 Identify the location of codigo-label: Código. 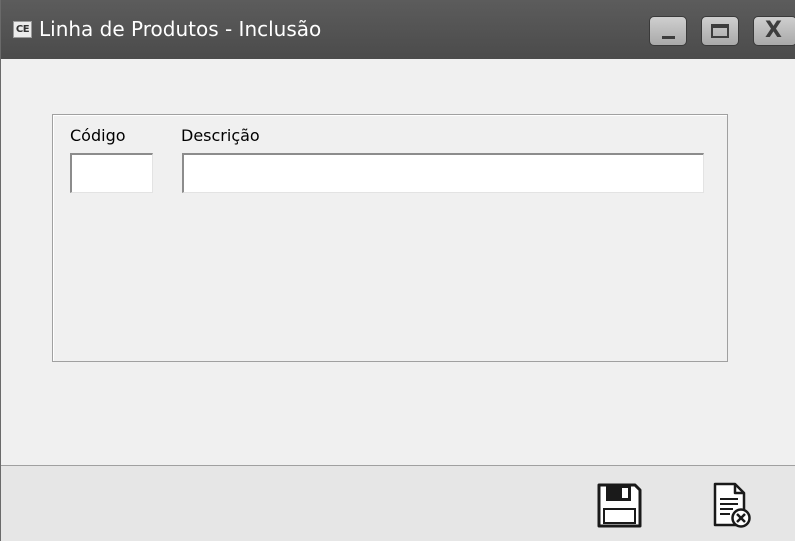
(98, 135).